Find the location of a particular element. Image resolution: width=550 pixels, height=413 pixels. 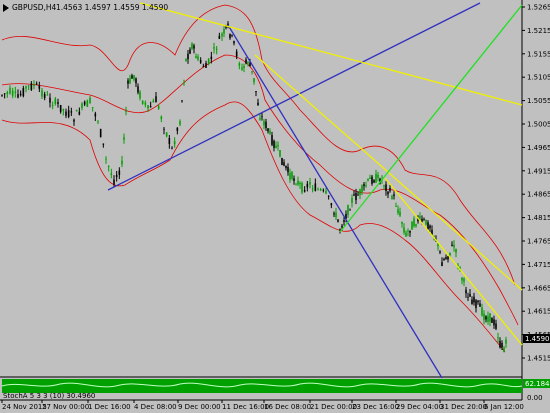

time-label: 9 Dec 00:00 is located at coordinates (199, 407).